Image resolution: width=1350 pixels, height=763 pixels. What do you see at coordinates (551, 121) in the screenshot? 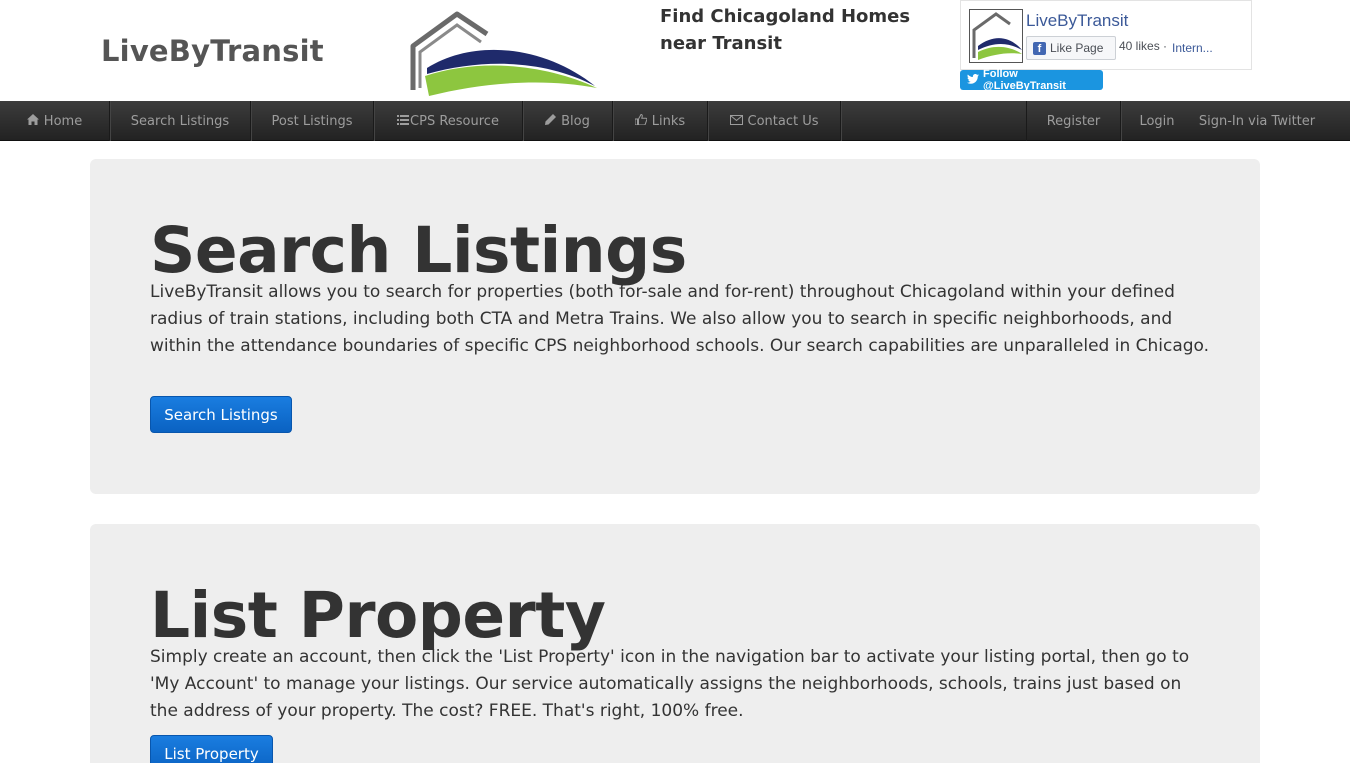
I see `pencil-icon` at bounding box center [551, 121].